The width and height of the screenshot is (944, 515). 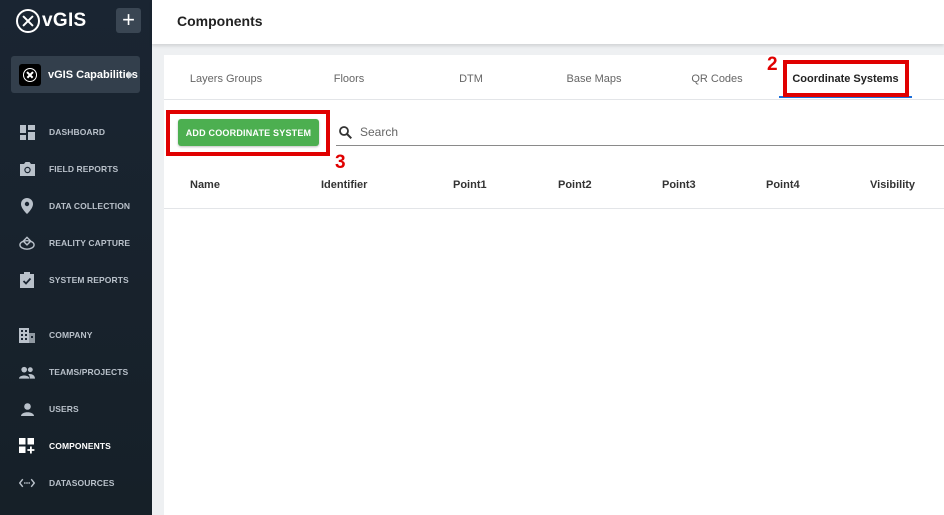 I want to click on tab-base-maps: Base Maps, so click(x=594, y=79).